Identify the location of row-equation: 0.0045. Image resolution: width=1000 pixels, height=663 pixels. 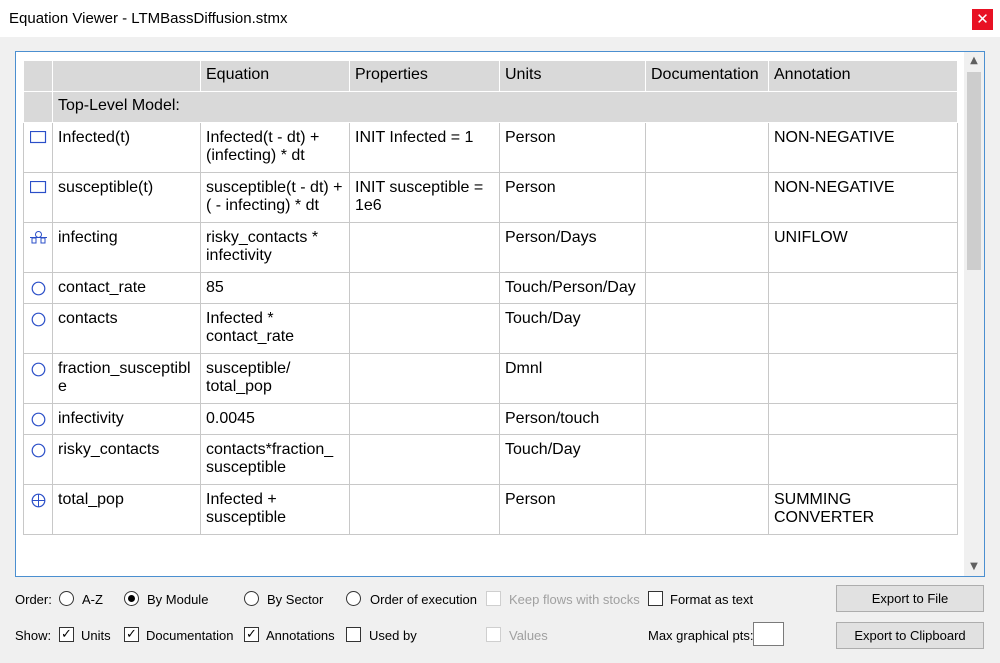
(275, 419).